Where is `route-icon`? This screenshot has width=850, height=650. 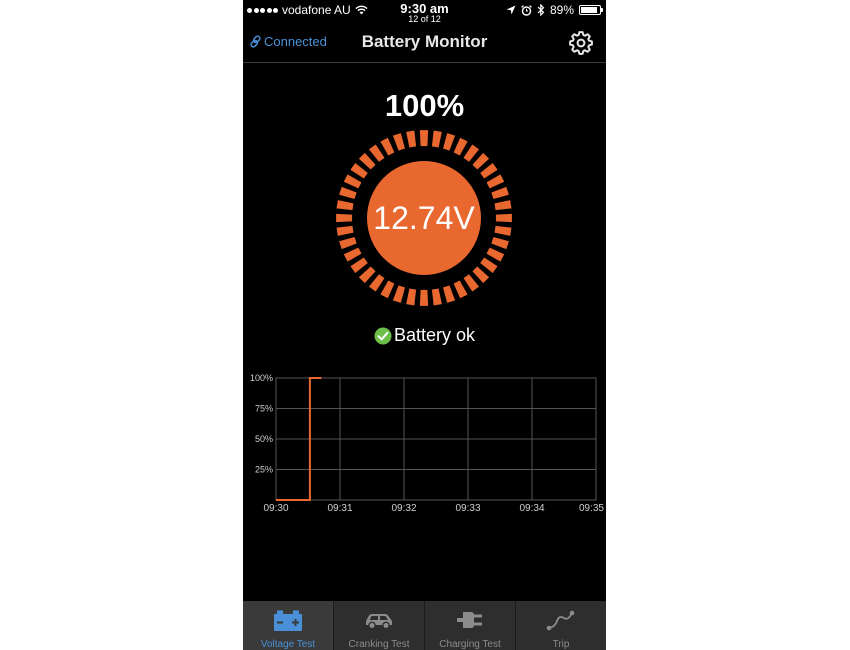
route-icon is located at coordinates (560, 620).